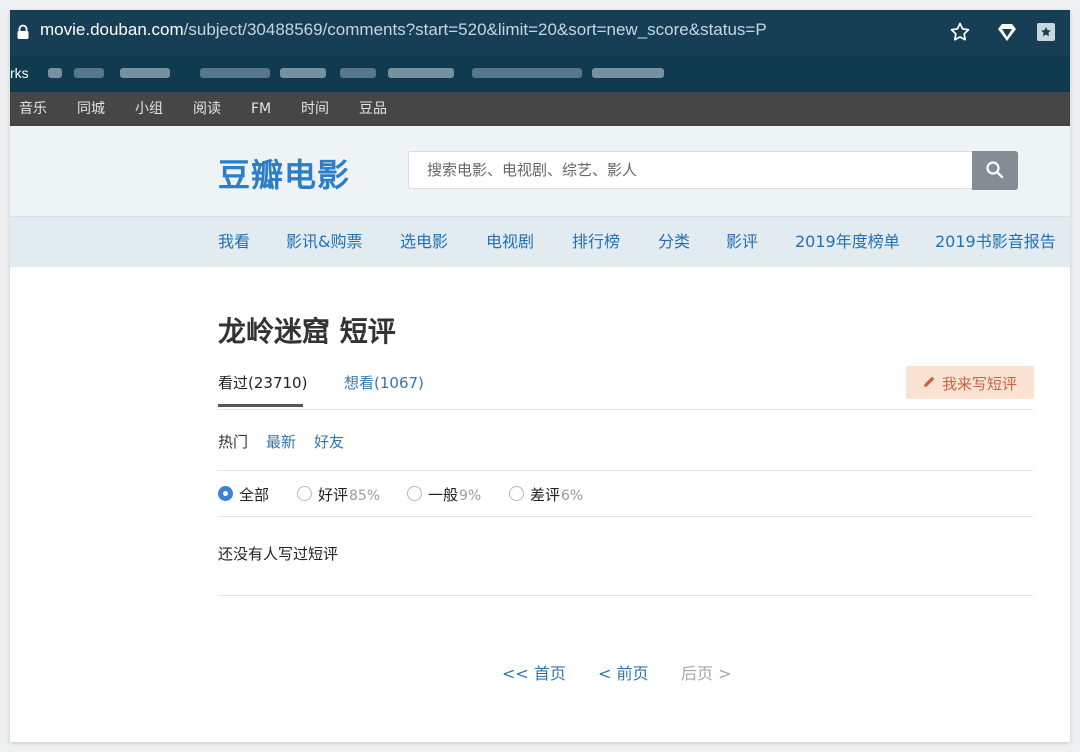 Image resolution: width=1080 pixels, height=752 pixels. I want to click on content-divider, so click(625, 595).